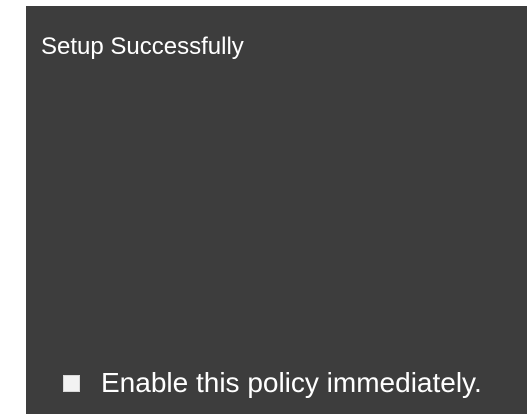  What do you see at coordinates (291, 383) in the screenshot?
I see `enable-policy-label: Enable this policy immediately.` at bounding box center [291, 383].